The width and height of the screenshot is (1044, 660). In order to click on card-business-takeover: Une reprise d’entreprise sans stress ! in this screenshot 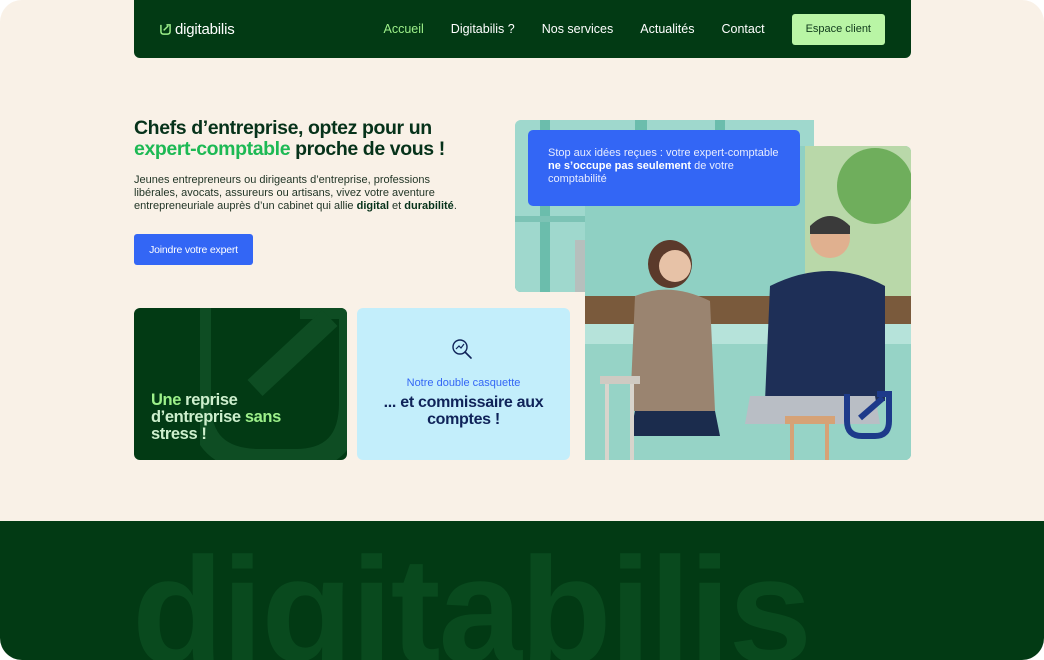, I will do `click(240, 384)`.